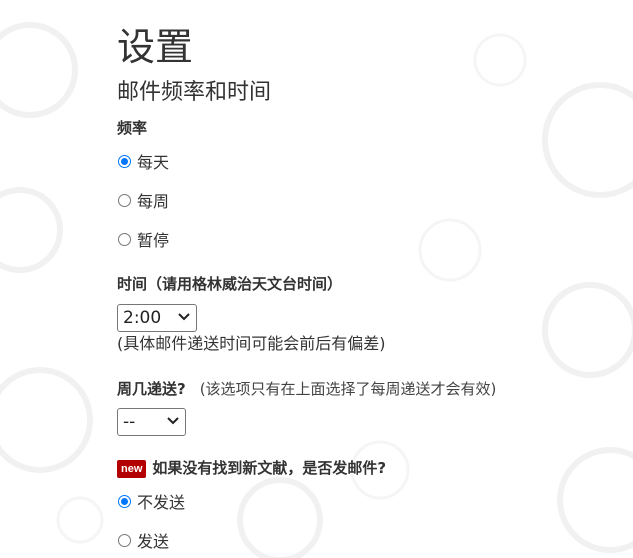 This screenshot has width=633, height=558. What do you see at coordinates (269, 468) in the screenshot?
I see `send-if-none-label: 如果没有找到新文献，是否发邮件?` at bounding box center [269, 468].